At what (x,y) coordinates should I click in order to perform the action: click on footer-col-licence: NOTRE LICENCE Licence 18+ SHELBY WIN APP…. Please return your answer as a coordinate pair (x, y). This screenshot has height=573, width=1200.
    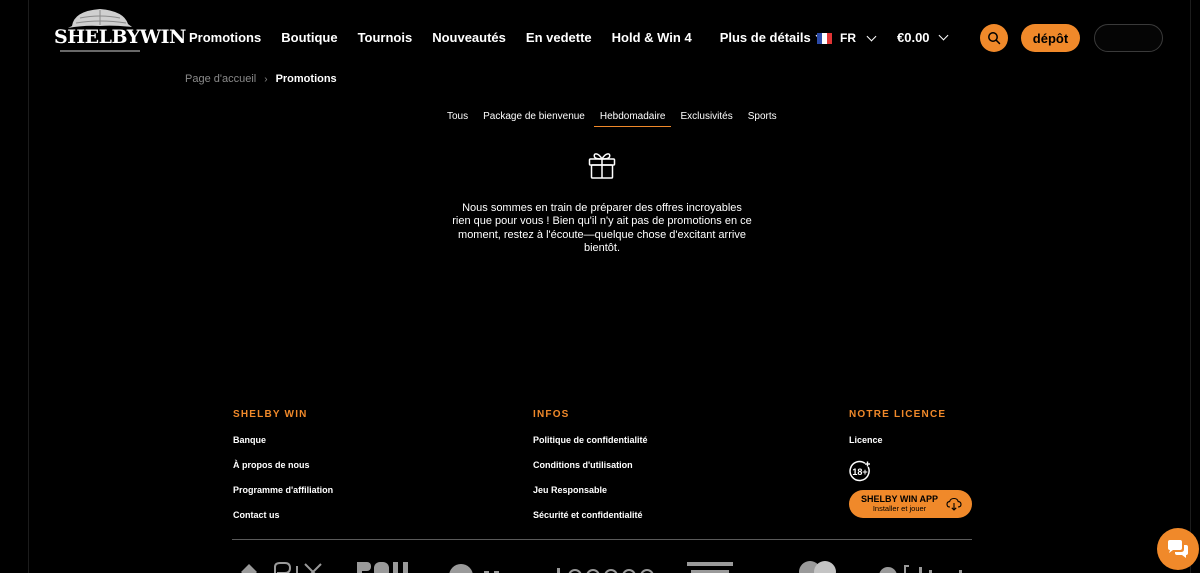
    Looking at the image, I should click on (910, 463).